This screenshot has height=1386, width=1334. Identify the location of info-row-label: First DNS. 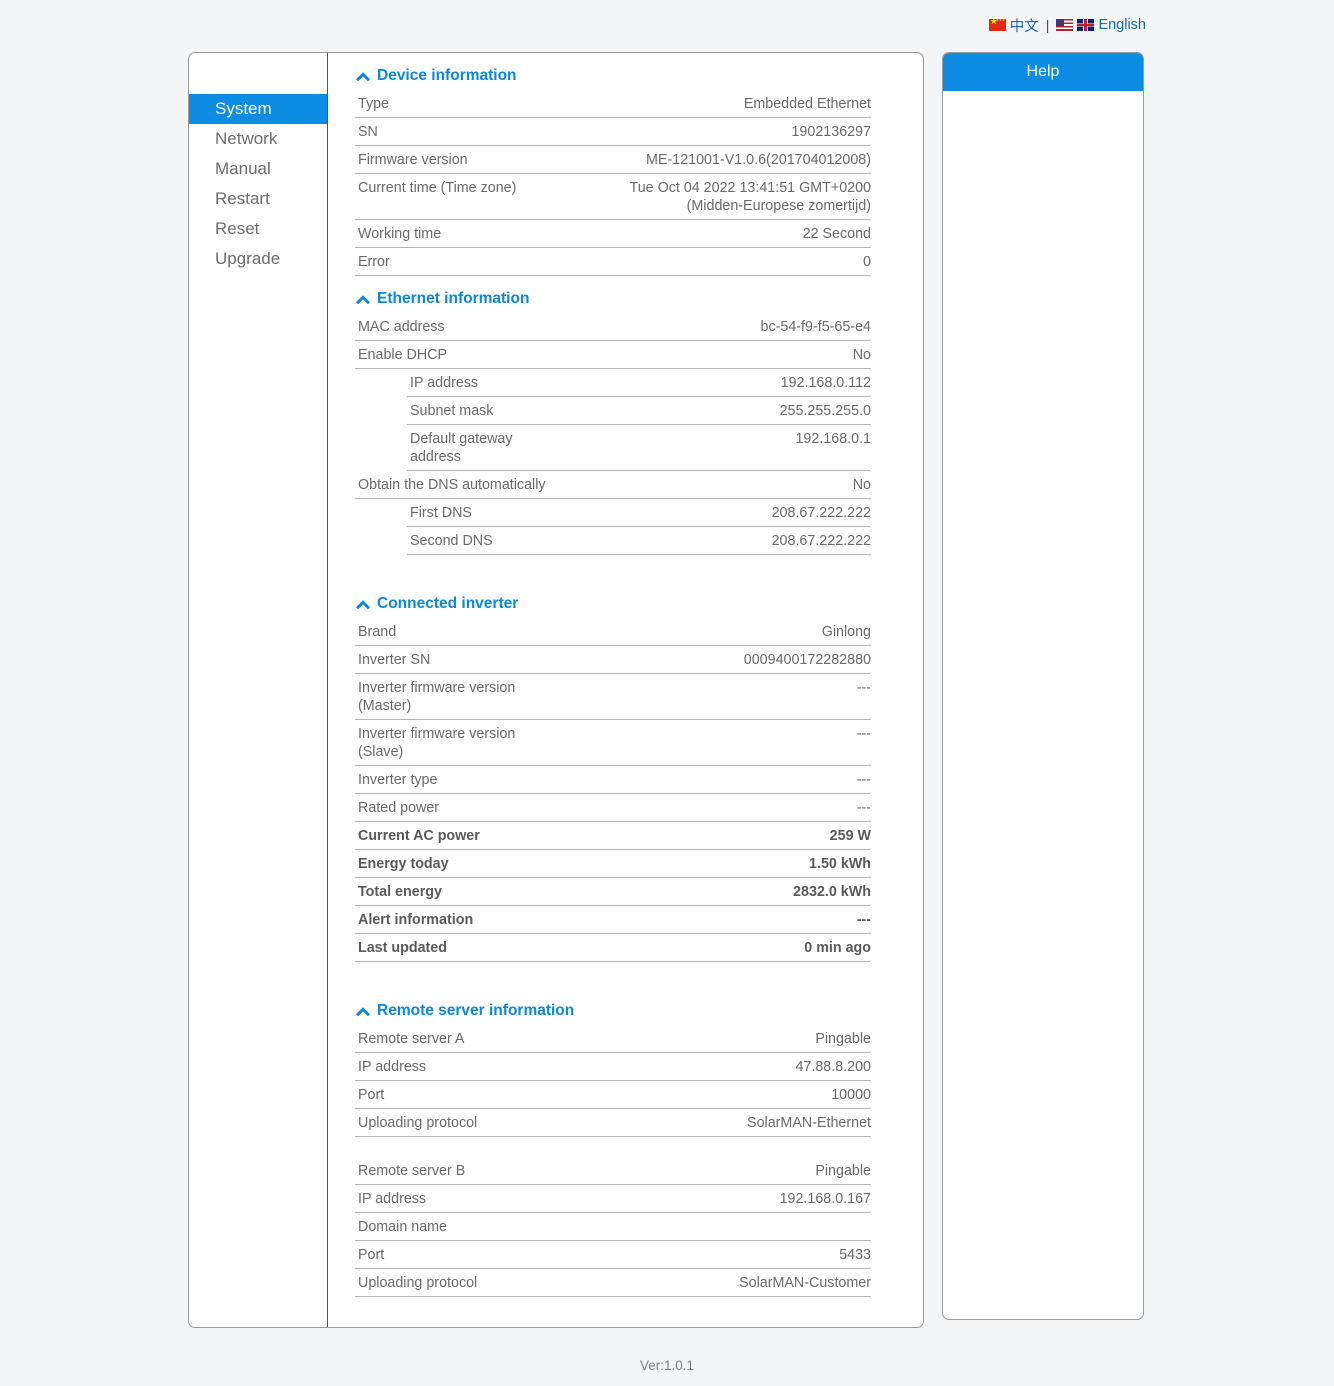
(441, 513).